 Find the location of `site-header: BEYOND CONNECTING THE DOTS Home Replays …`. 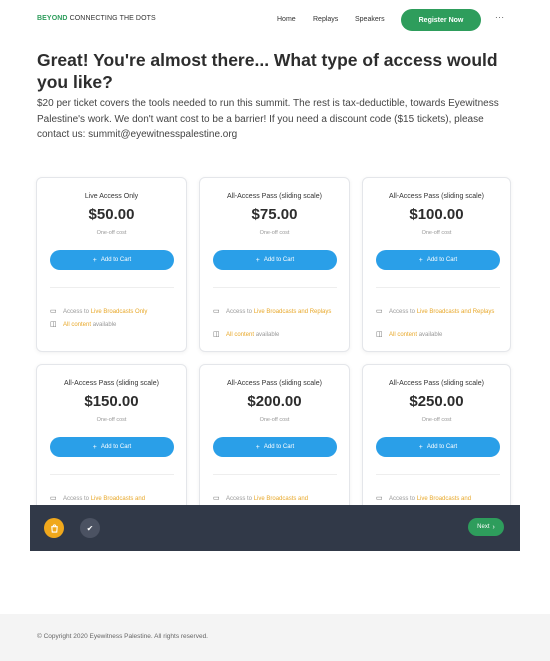

site-header: BEYOND CONNECTING THE DOTS Home Replays … is located at coordinates (275, 20).